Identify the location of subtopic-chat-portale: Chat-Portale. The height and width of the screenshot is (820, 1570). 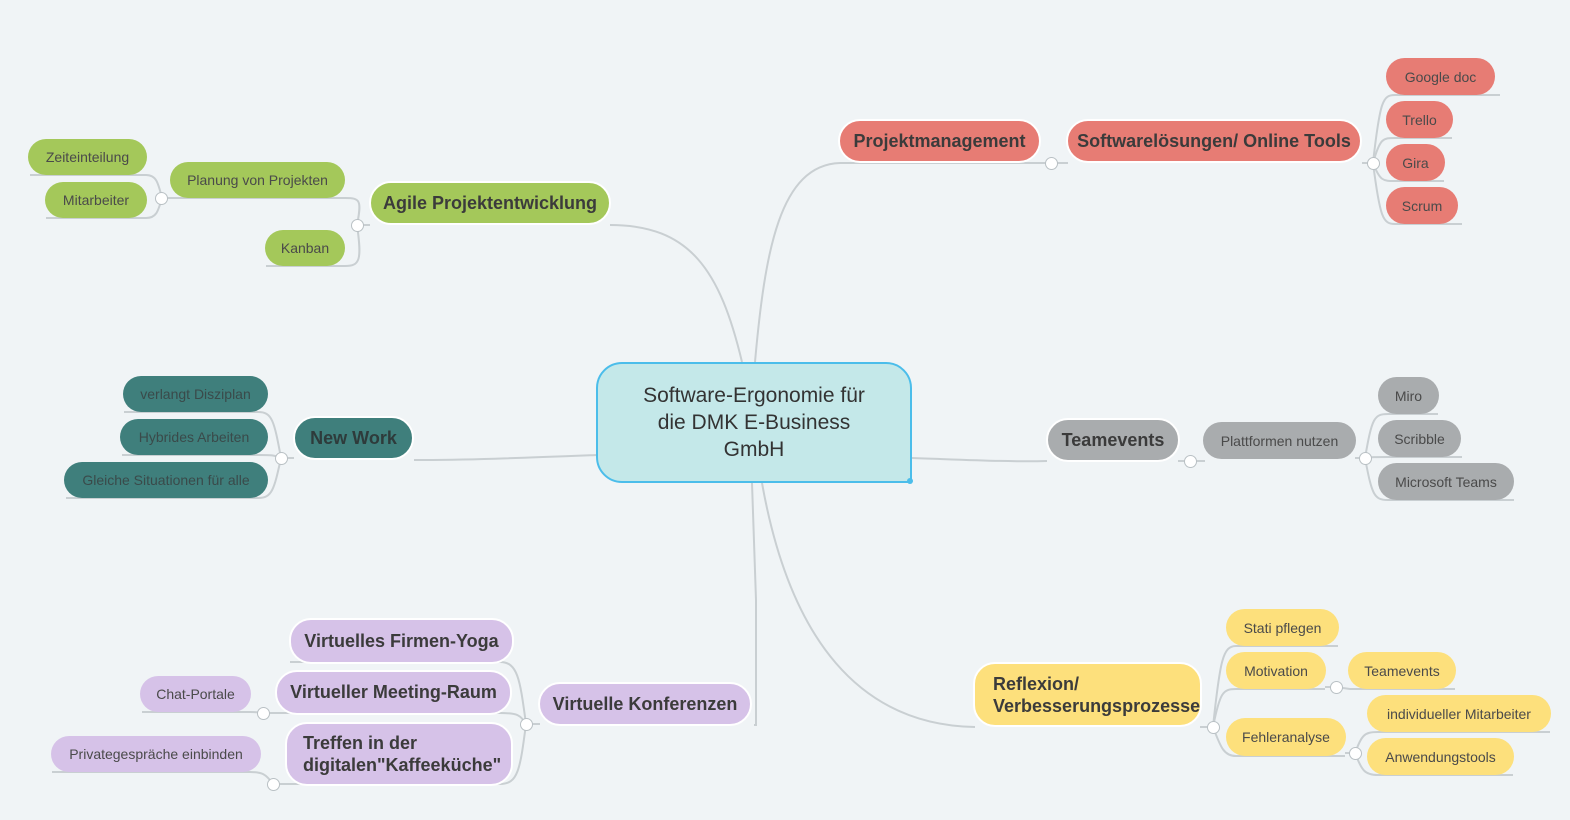
(195, 694).